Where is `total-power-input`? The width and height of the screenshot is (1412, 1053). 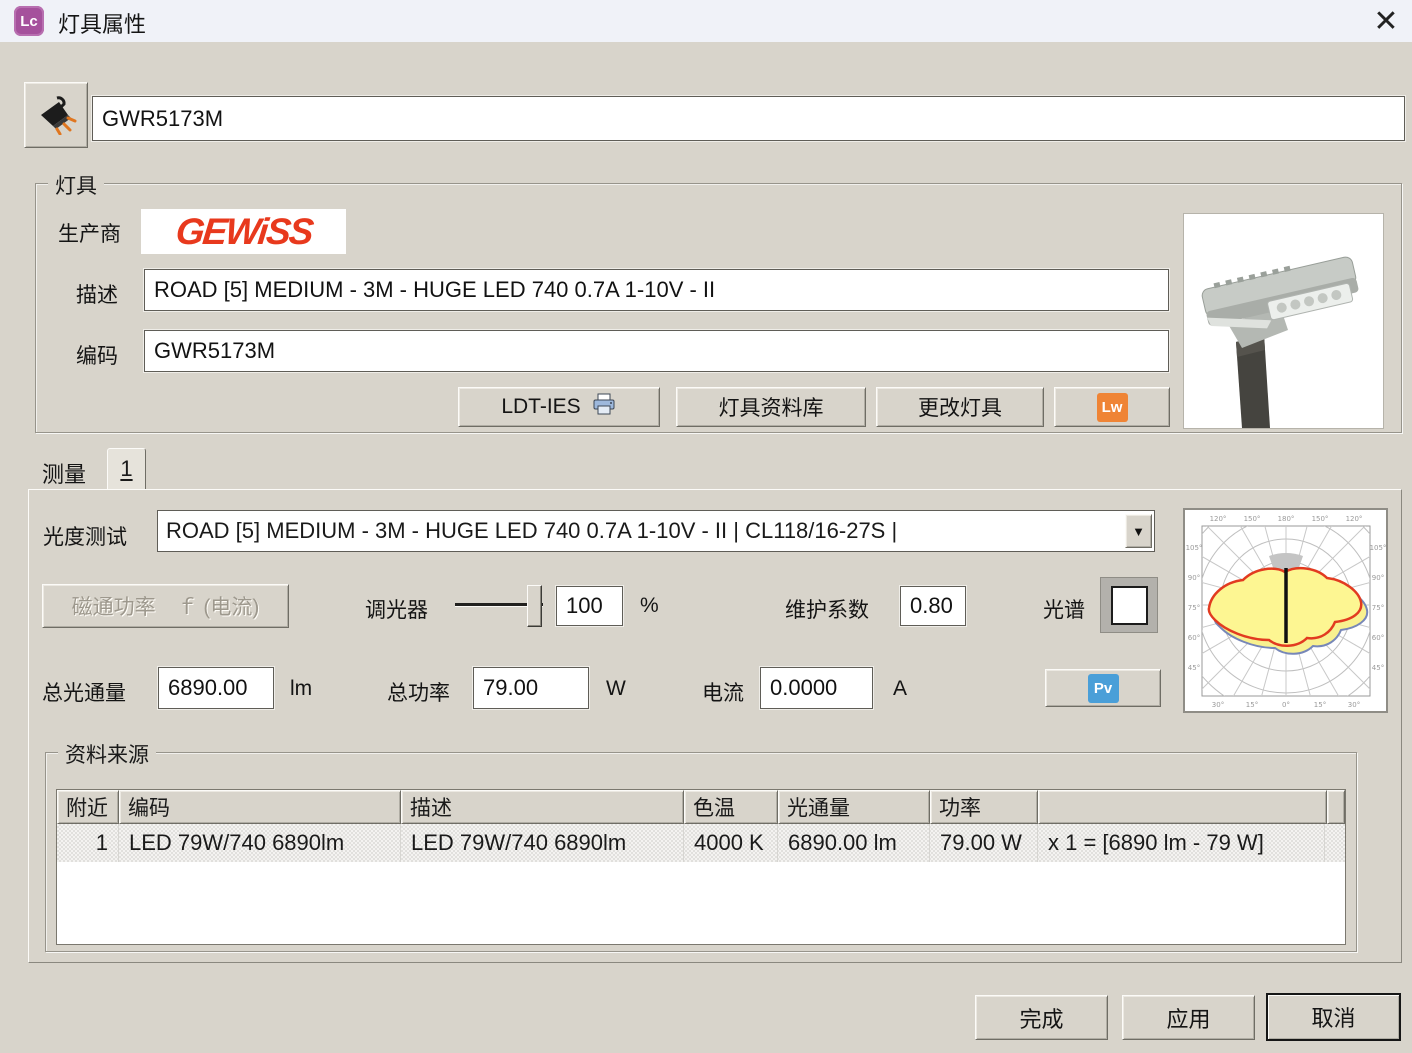
total-power-input is located at coordinates (531, 688).